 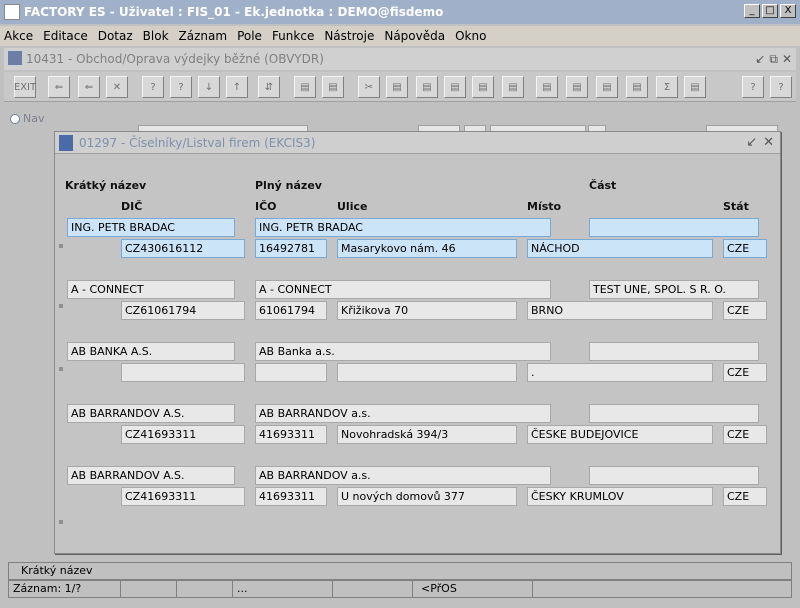 I want to click on city-field: ČESKE BUDEJOVICE, so click(x=620, y=434).